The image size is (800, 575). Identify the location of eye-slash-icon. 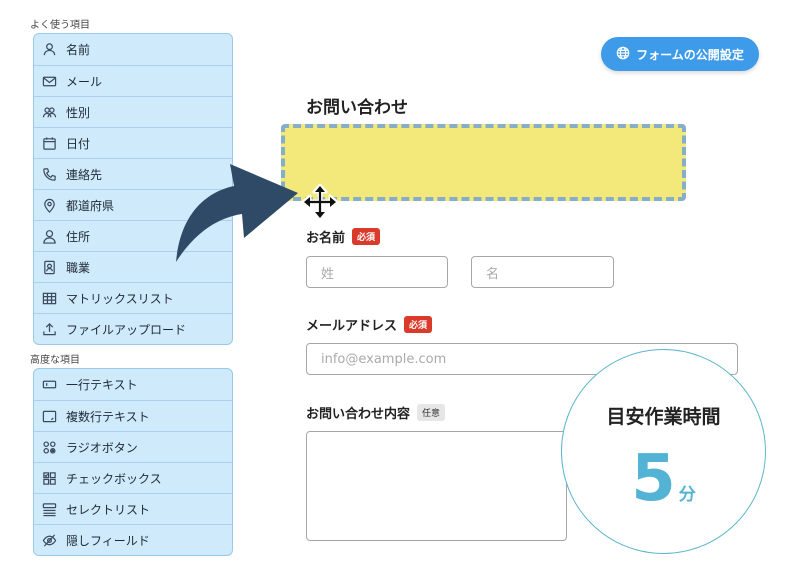
(49, 540).